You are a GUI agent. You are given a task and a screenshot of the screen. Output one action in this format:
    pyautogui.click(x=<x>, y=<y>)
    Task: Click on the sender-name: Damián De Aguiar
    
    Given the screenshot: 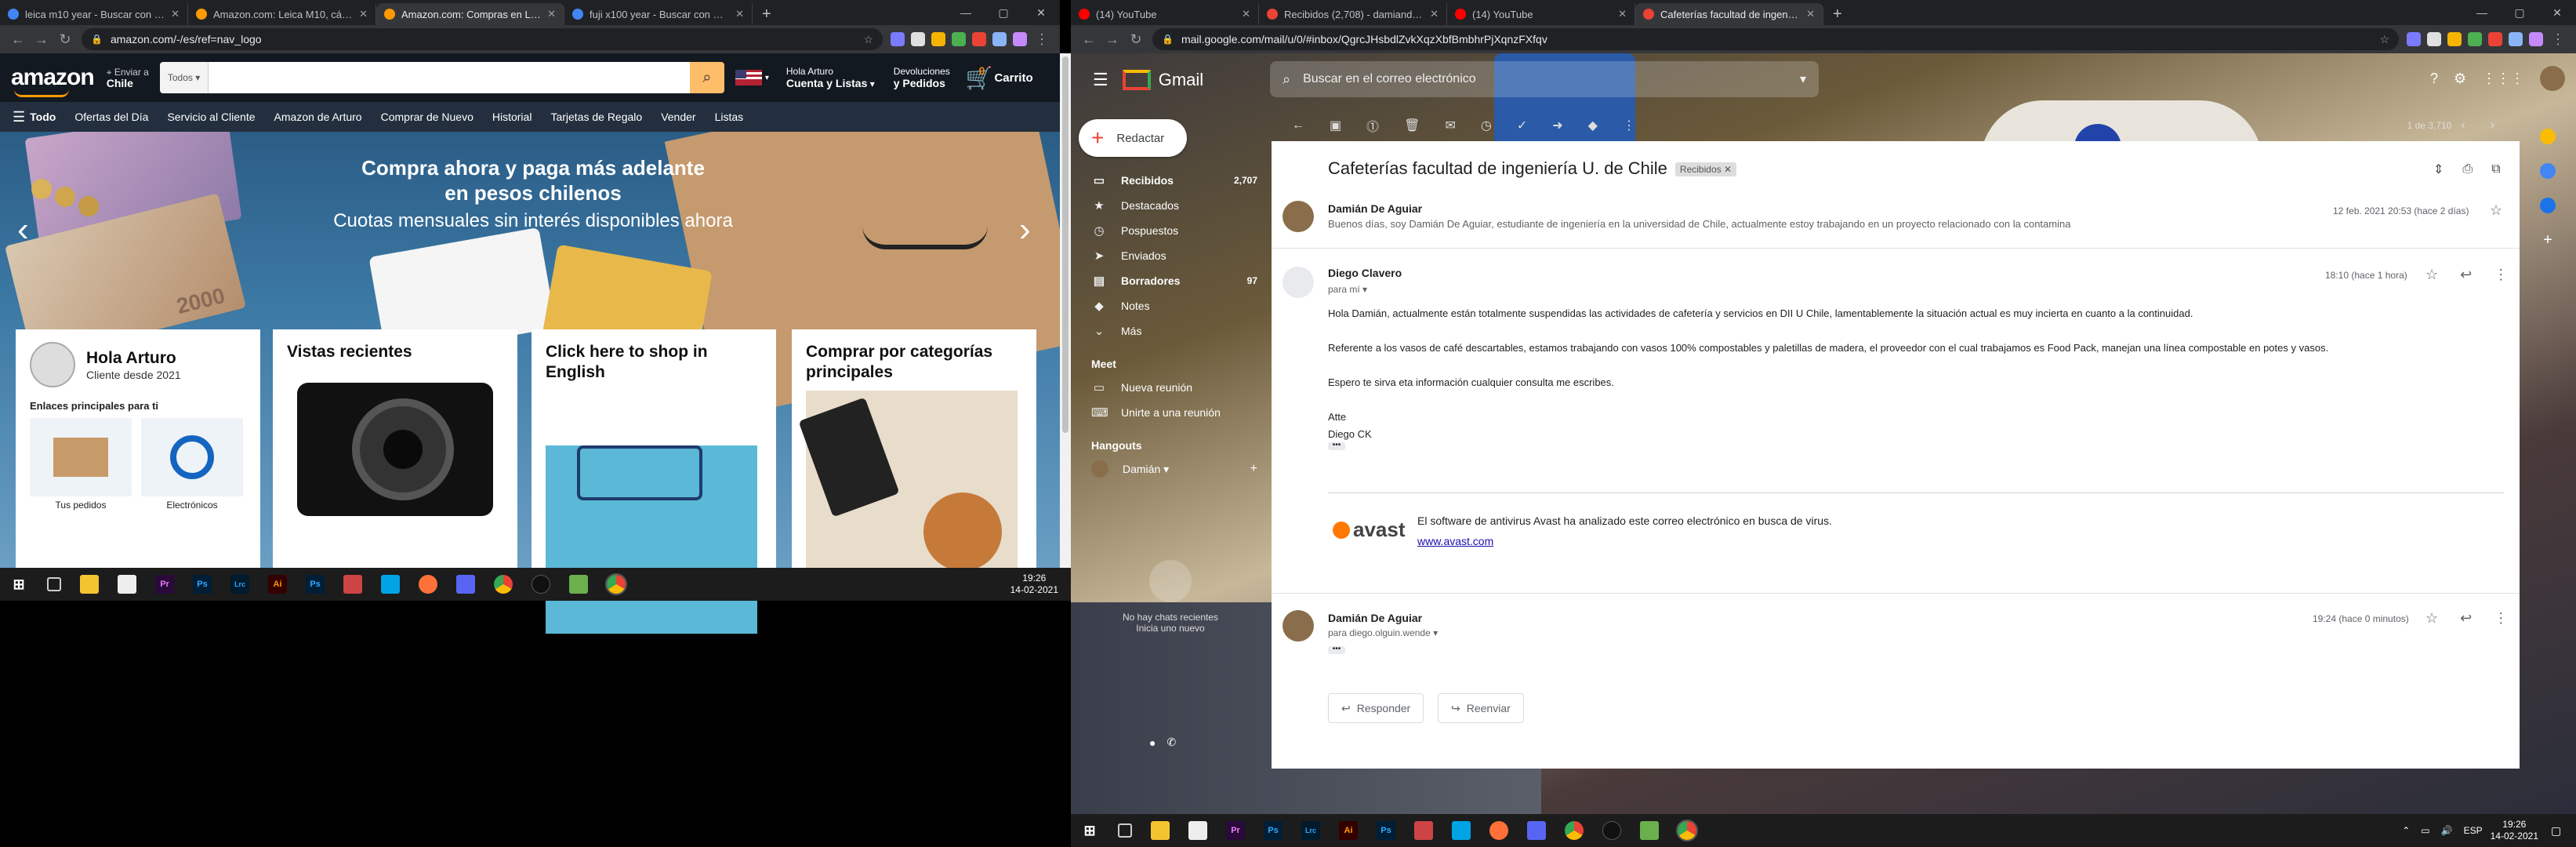 What is the action you would take?
    pyautogui.click(x=1375, y=208)
    